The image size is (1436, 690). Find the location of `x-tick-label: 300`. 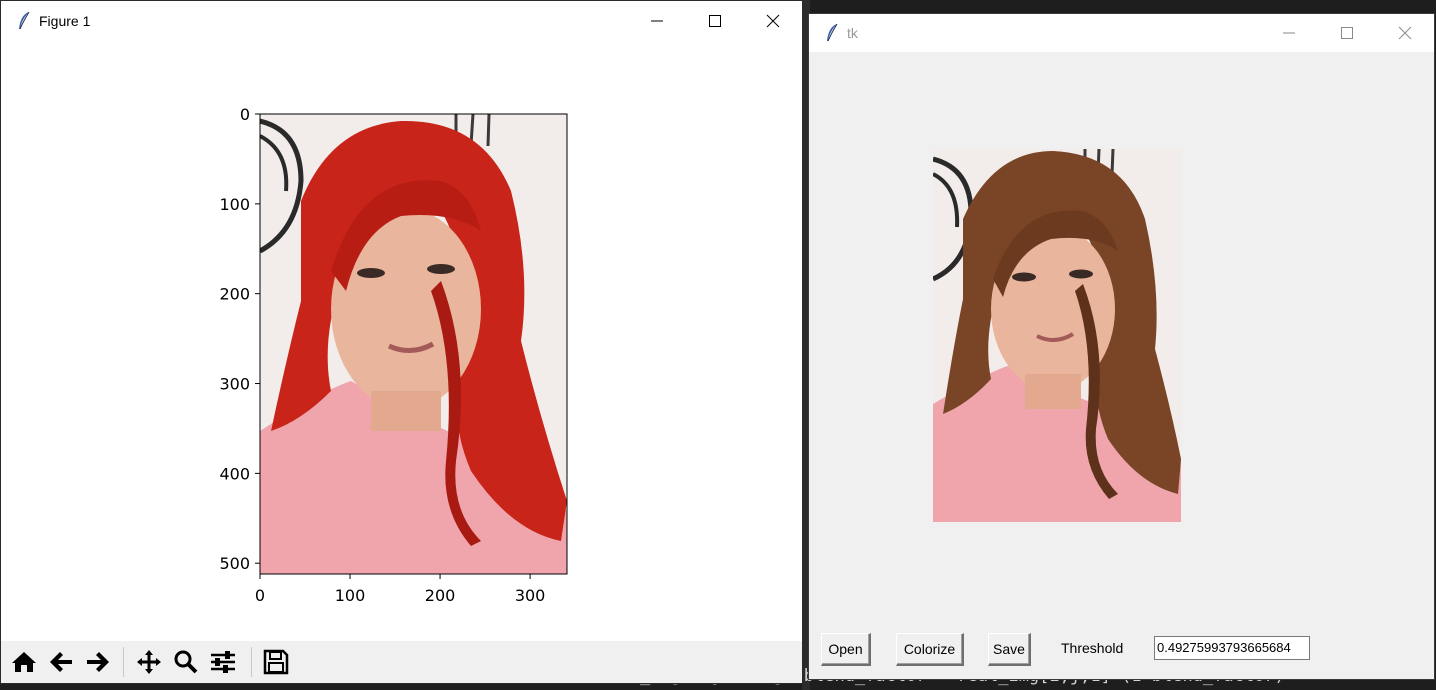

x-tick-label: 300 is located at coordinates (530, 595).